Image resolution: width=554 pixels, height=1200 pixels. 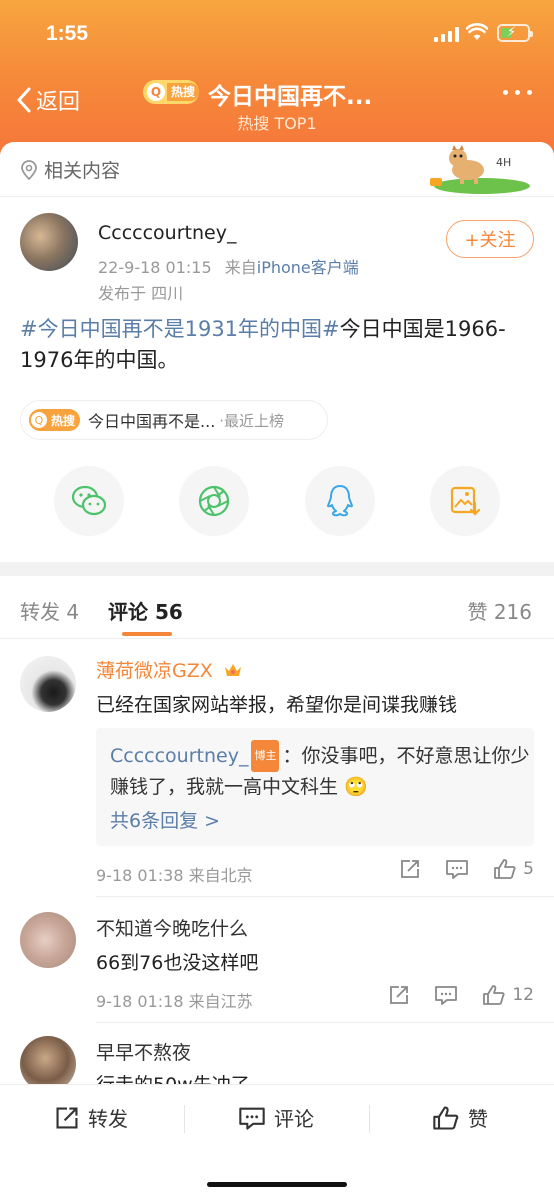 I want to click on wechat-icon, so click(x=89, y=500).